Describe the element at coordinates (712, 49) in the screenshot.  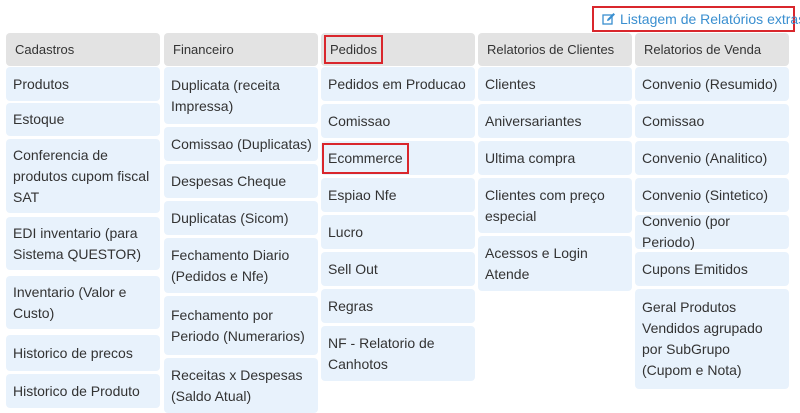
I see `column-header: Relatorios de Venda` at that location.